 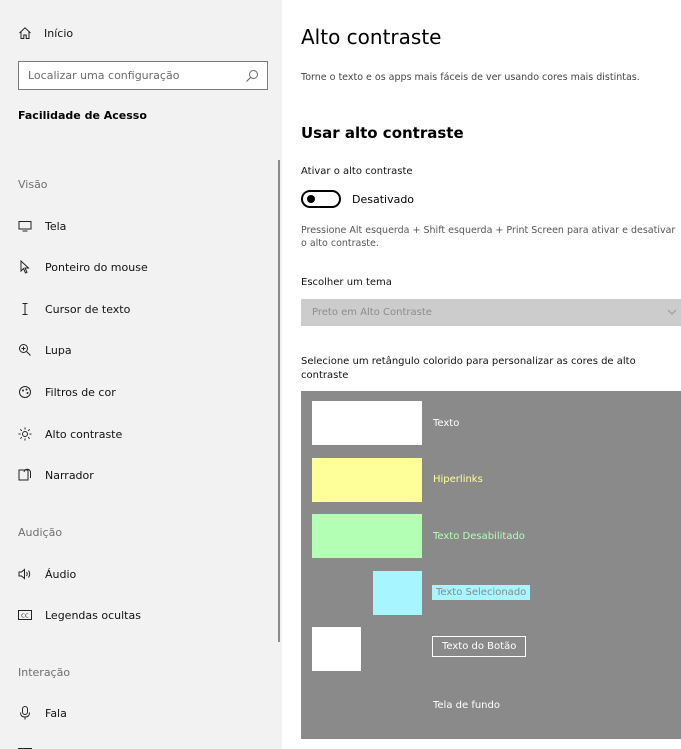 What do you see at coordinates (42, 713) in the screenshot?
I see `sidebar-item-fala: Fala` at bounding box center [42, 713].